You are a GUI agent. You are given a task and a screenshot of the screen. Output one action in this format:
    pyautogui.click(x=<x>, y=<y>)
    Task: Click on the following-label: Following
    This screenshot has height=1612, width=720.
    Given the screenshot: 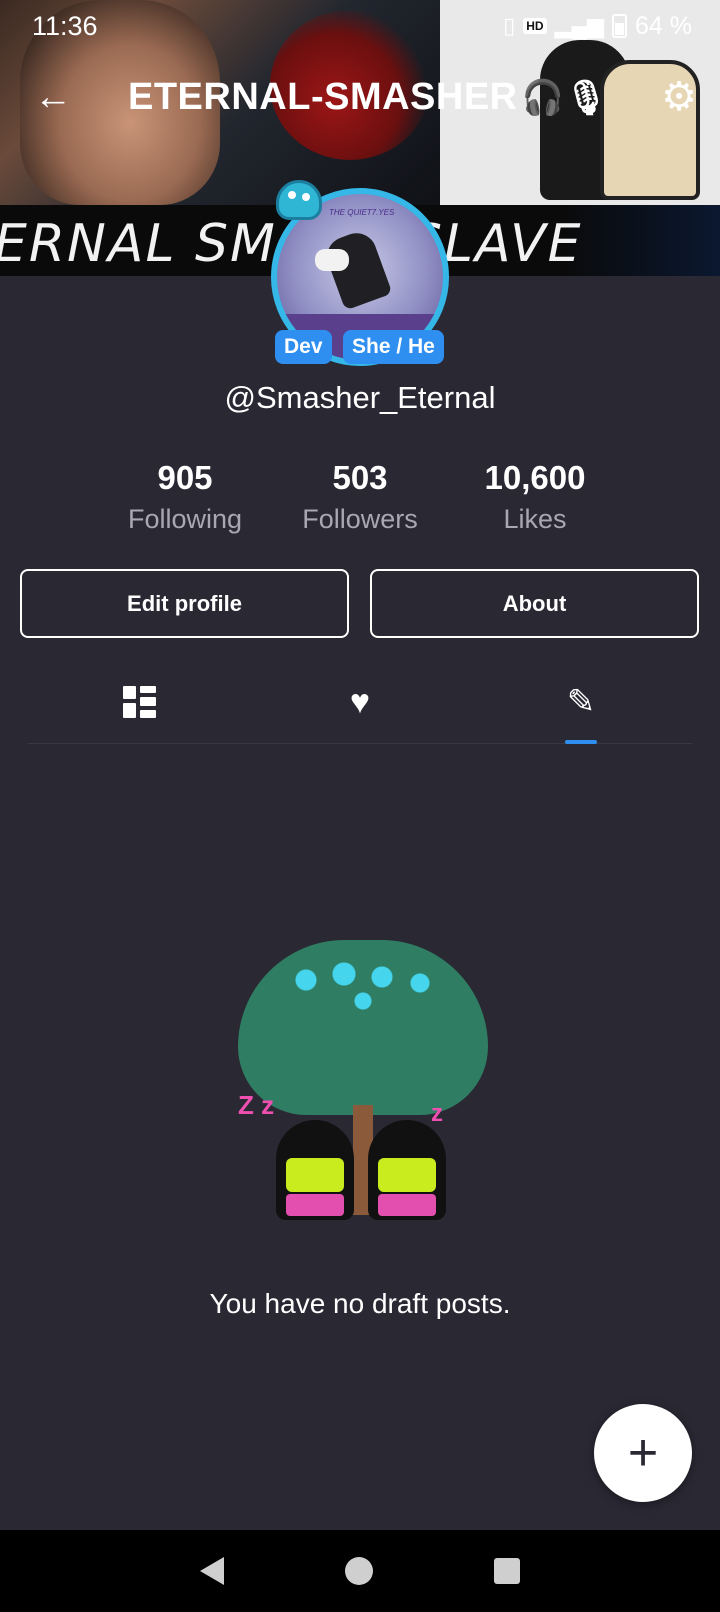 What is the action you would take?
    pyautogui.click(x=185, y=519)
    